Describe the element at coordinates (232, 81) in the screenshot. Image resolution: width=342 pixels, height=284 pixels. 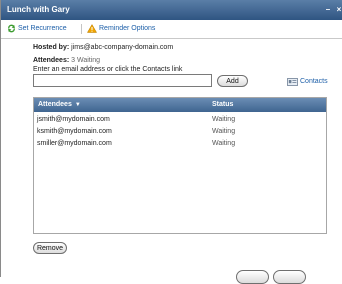
I see `add-button: Add` at that location.